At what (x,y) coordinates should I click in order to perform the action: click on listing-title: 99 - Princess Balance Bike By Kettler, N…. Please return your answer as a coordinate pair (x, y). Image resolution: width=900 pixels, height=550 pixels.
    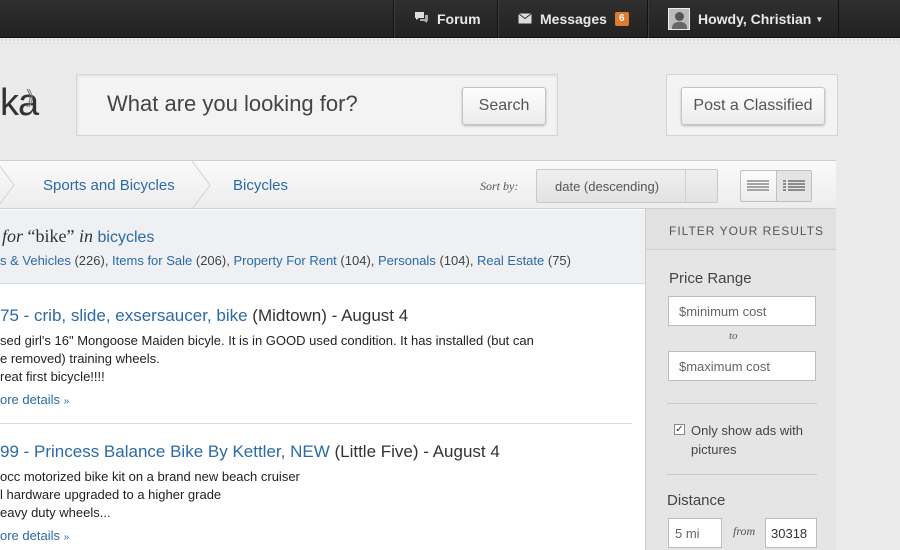
    Looking at the image, I should click on (320, 452).